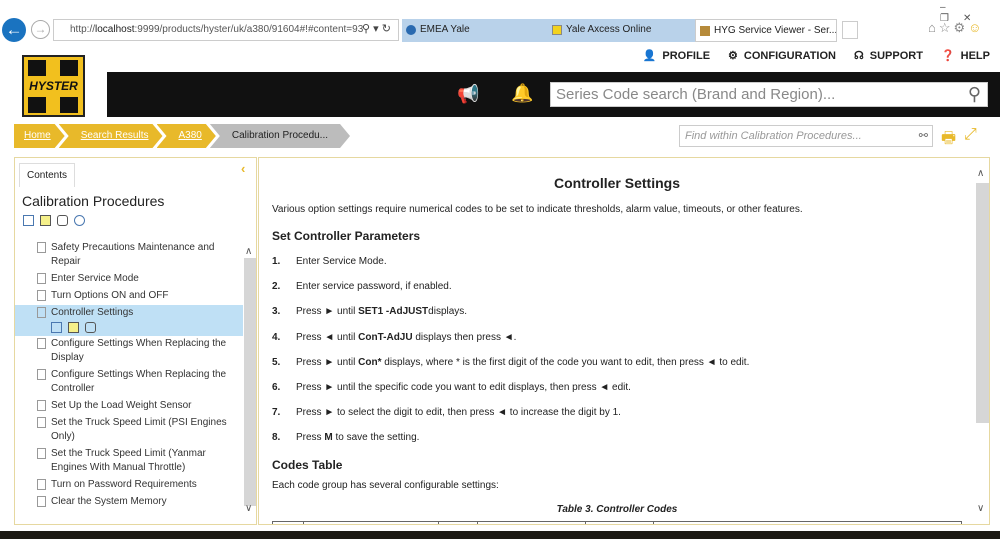 This screenshot has height=539, width=1000. I want to click on toc-label: Clear the System Memory, so click(109, 501).